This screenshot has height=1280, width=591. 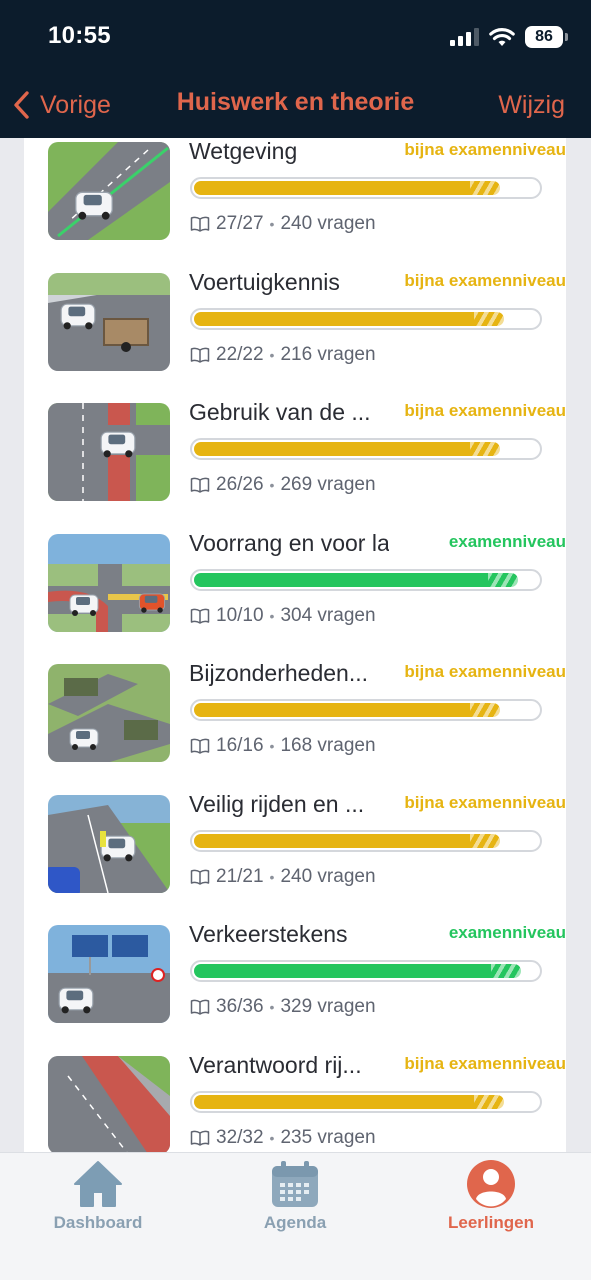 What do you see at coordinates (283, 746) in the screenshot?
I see `topic-meta: 16/16 • 168 vragen` at bounding box center [283, 746].